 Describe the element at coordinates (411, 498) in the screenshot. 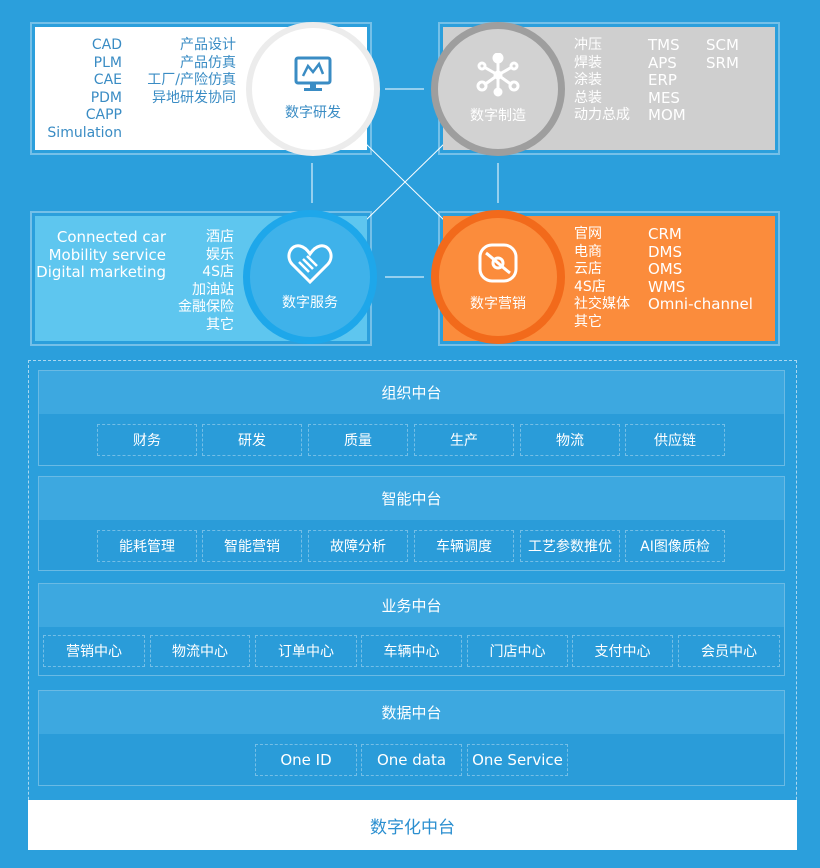

I see `section-title: 智能中台` at that location.